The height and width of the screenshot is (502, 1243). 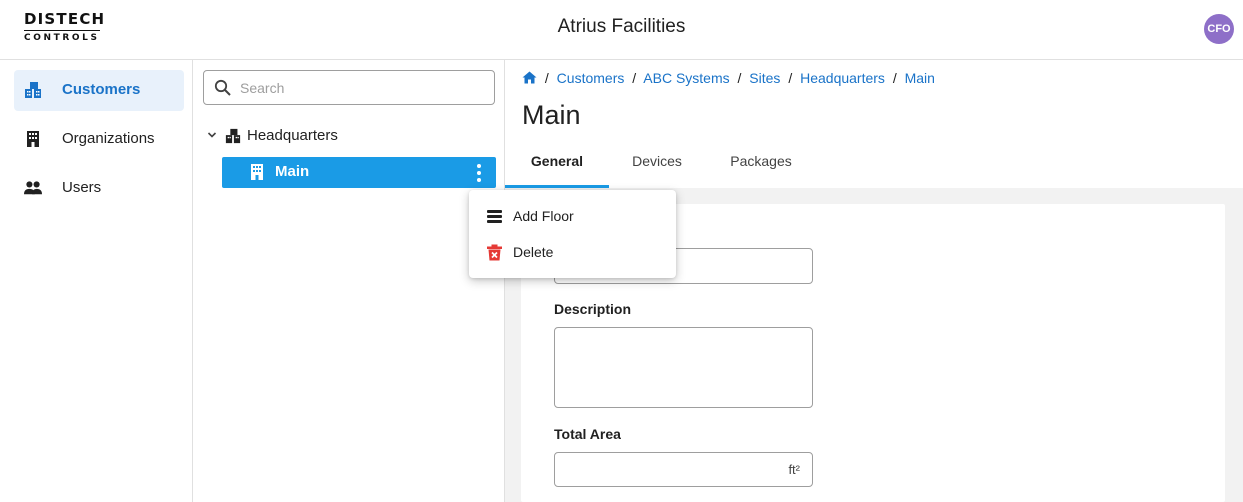 I want to click on breadcrumb-item: Customers, so click(x=591, y=78).